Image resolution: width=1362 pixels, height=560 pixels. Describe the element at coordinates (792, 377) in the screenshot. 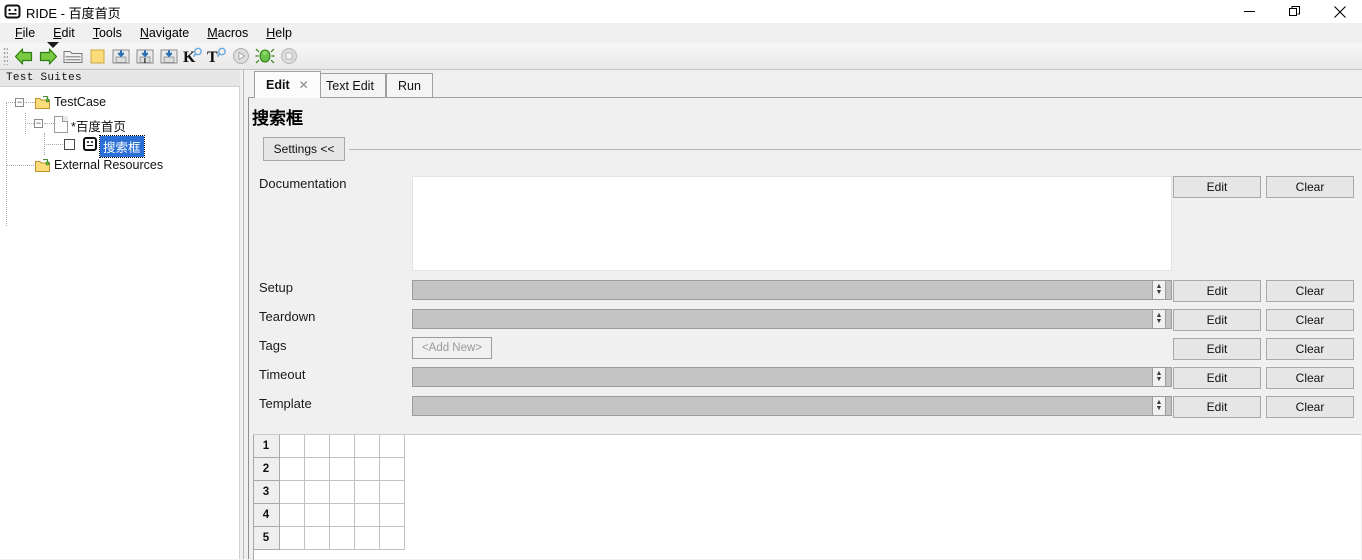

I see `timeout-input` at that location.